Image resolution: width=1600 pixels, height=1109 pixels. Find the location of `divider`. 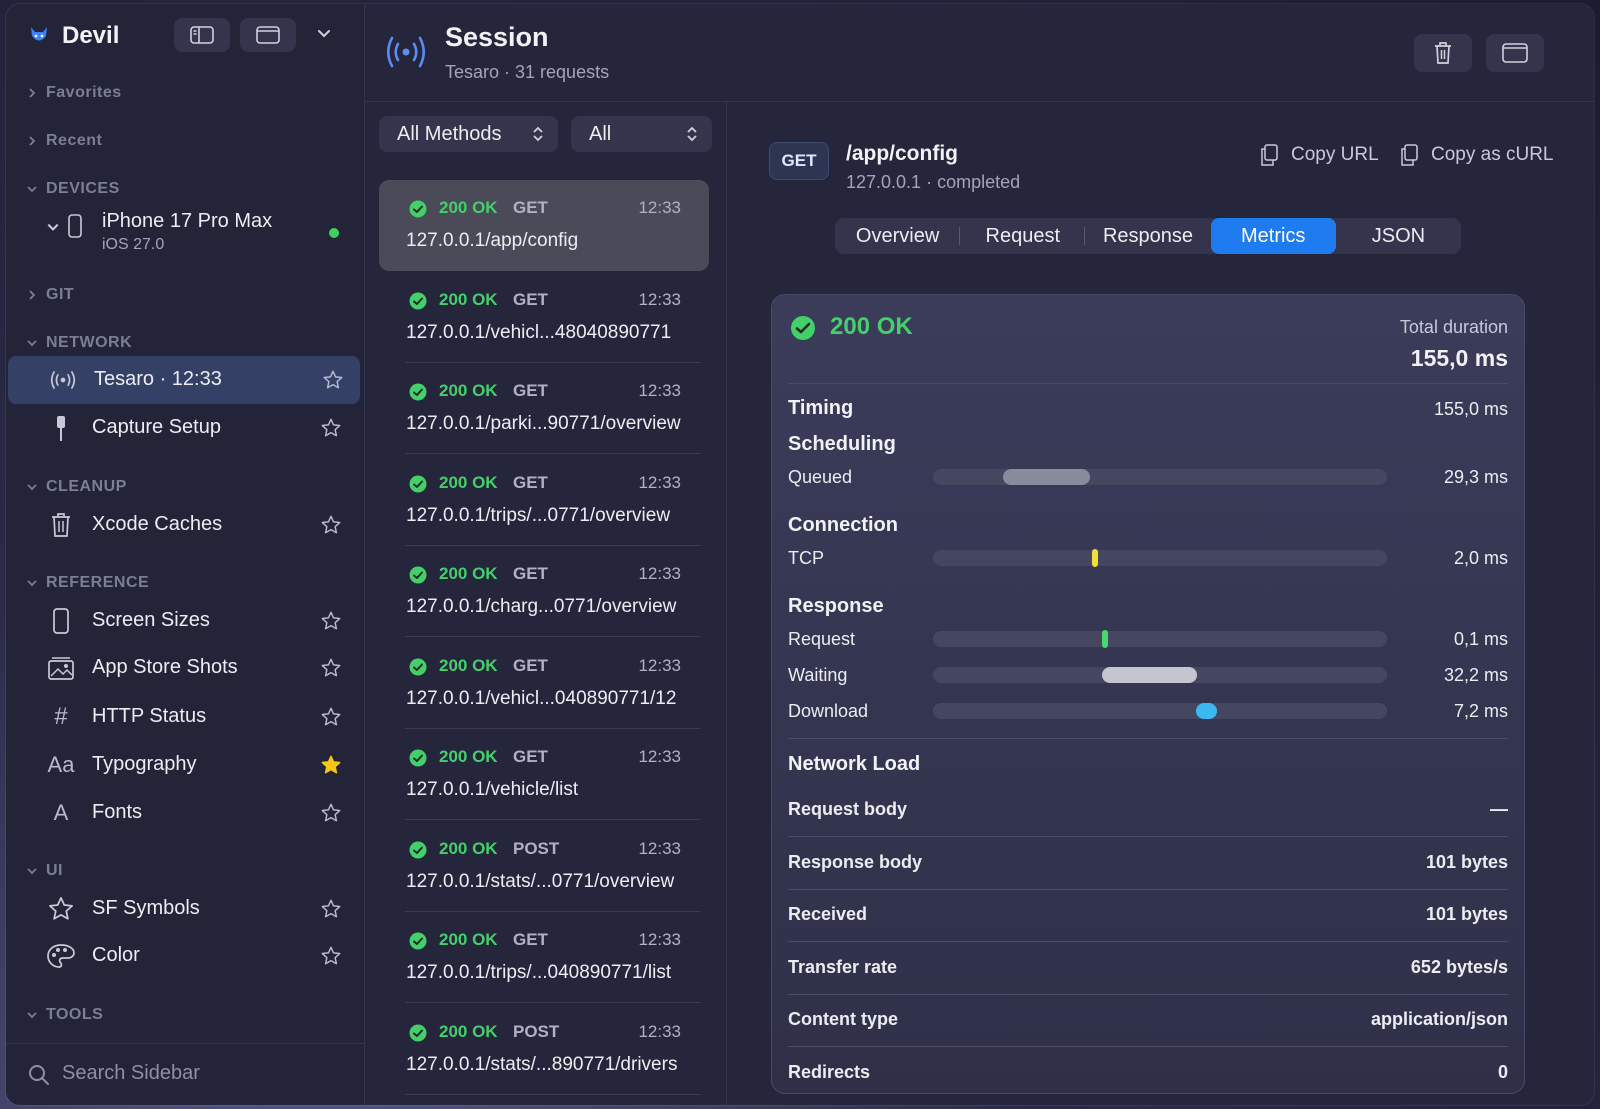

divider is located at coordinates (1148, 1046).